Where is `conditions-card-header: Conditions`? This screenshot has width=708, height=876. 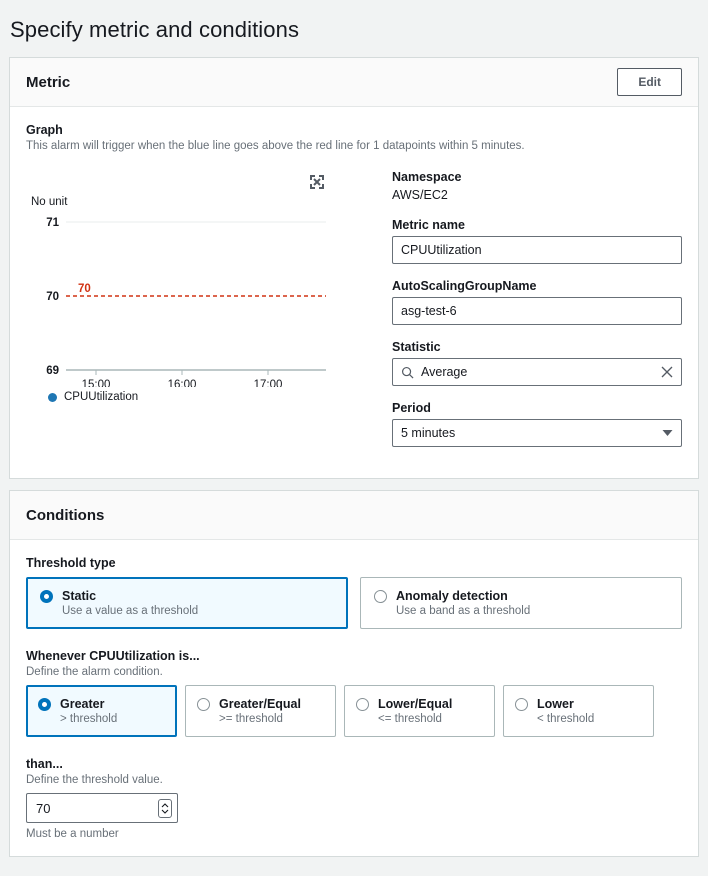
conditions-card-header: Conditions is located at coordinates (354, 515).